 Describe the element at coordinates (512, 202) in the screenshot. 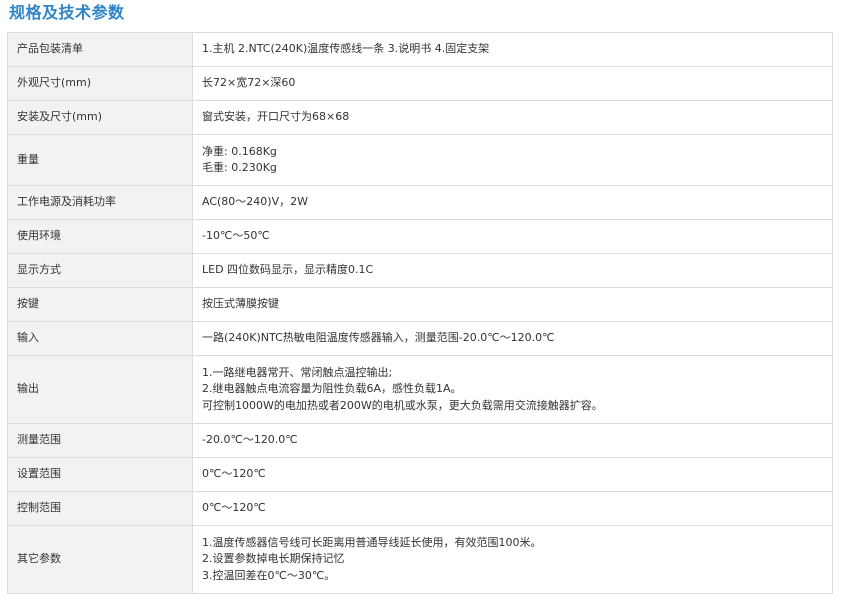

I see `spec-value: AC(80～240)V，2W` at that location.